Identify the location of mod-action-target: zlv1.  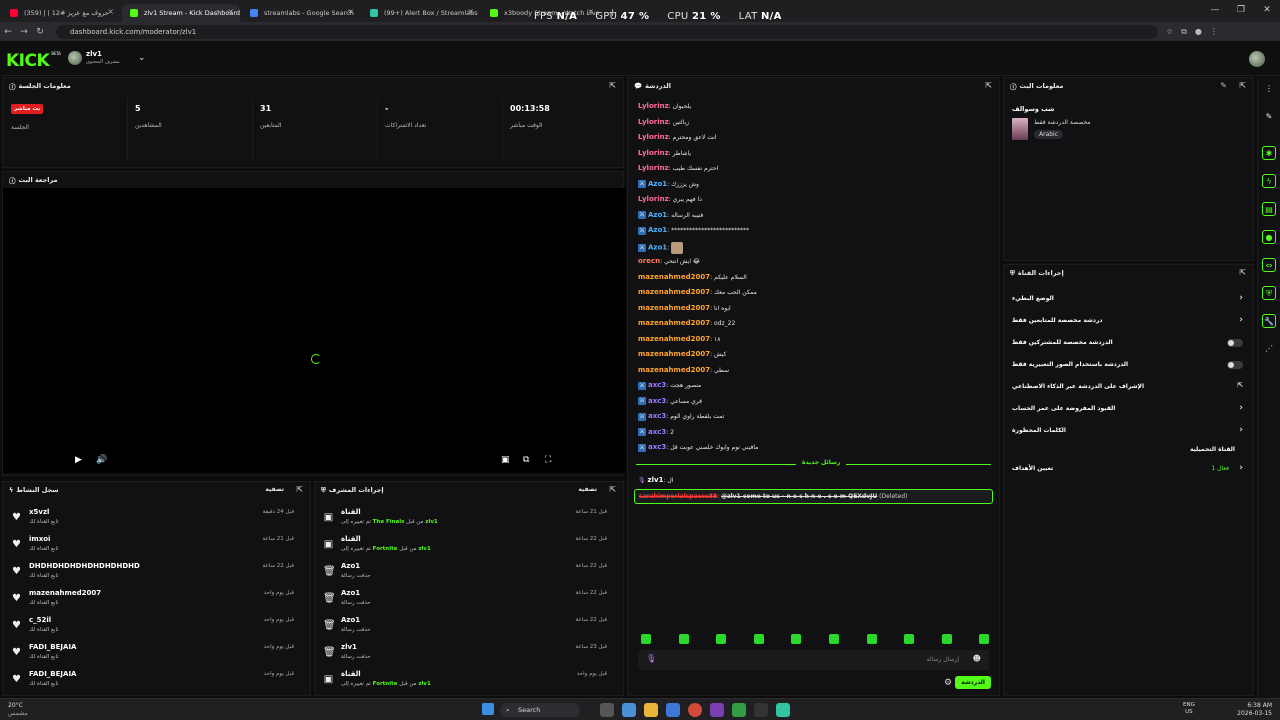
(349, 647).